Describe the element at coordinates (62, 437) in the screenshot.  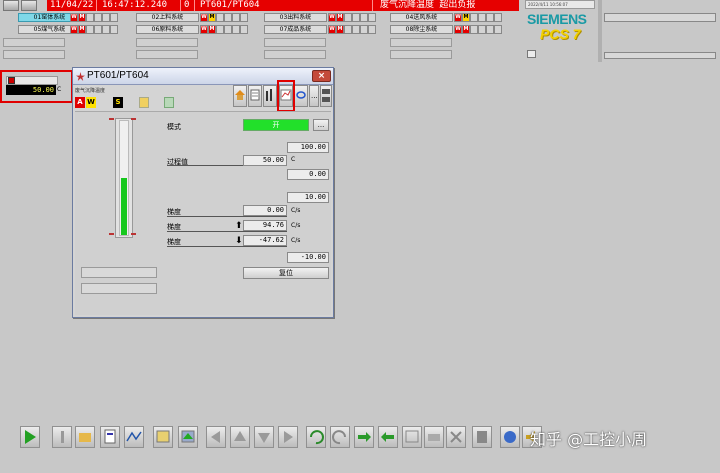
I see `tools-button` at that location.